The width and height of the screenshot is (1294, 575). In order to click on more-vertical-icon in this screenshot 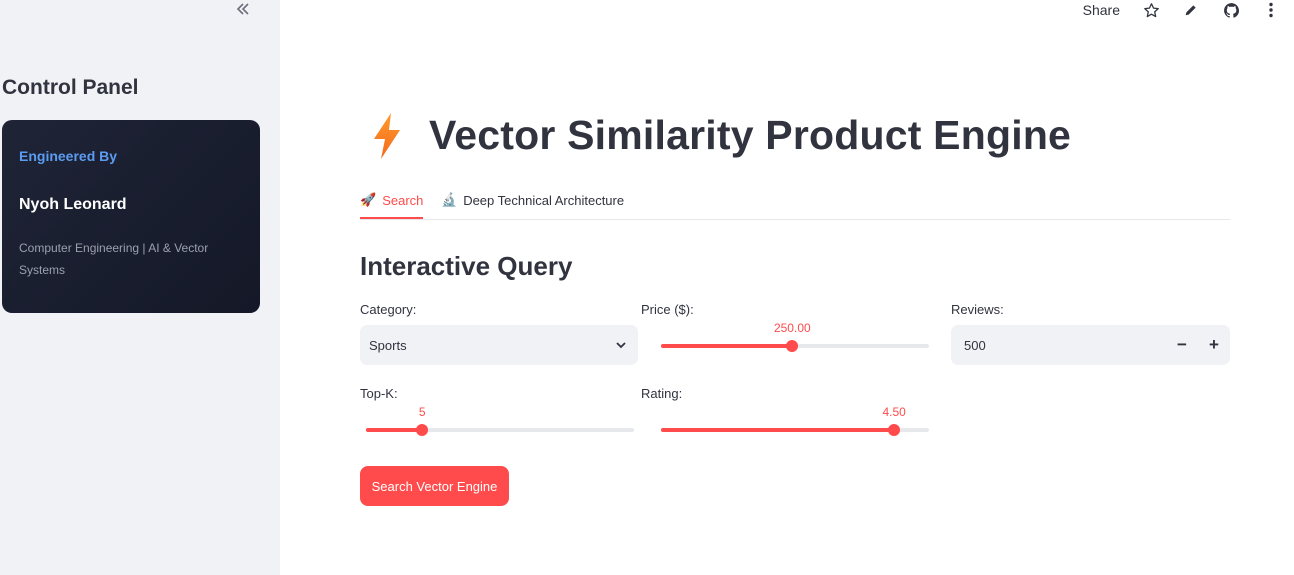, I will do `click(1271, 10)`.